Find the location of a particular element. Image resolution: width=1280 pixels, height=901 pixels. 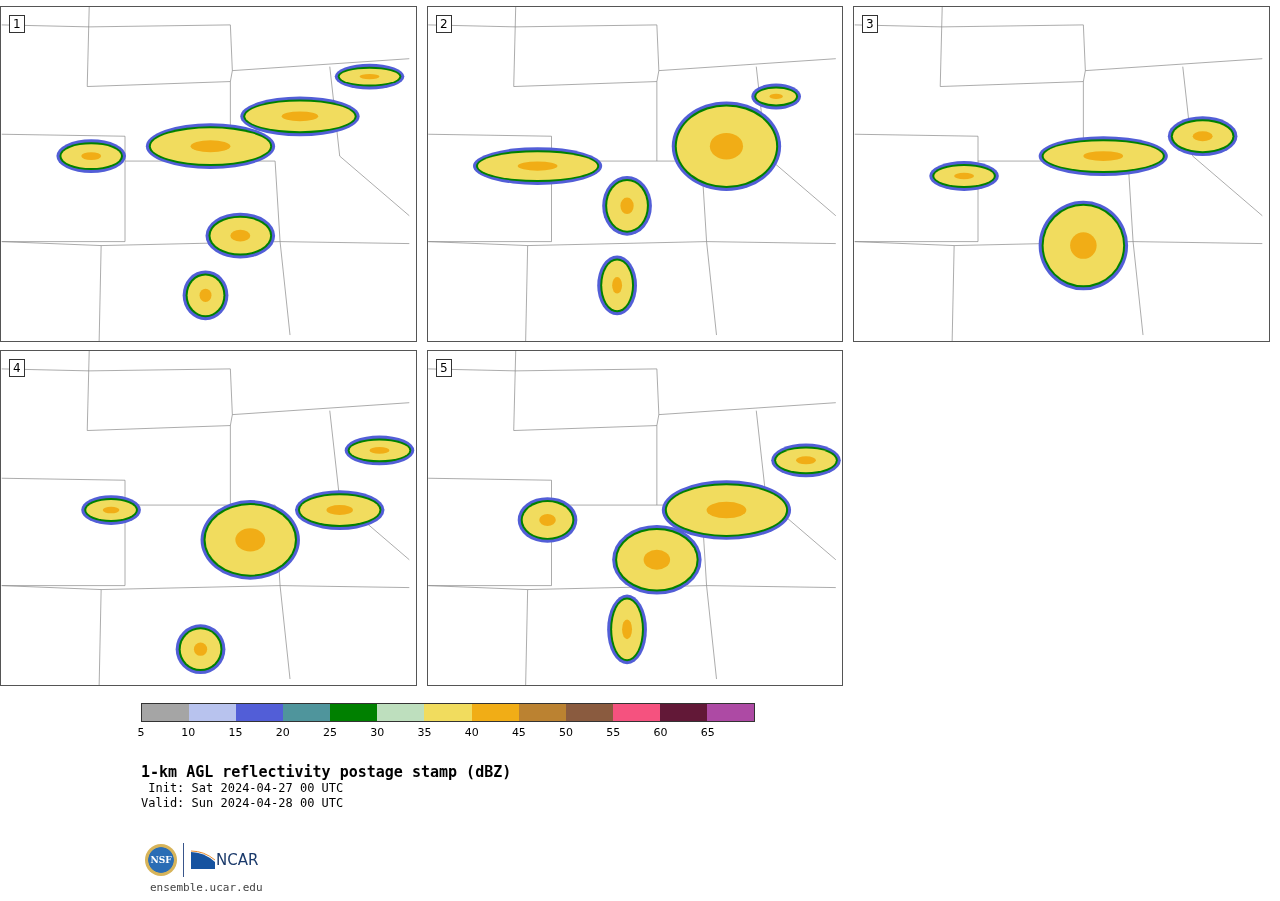

tick-label: 45 is located at coordinates (518, 732).